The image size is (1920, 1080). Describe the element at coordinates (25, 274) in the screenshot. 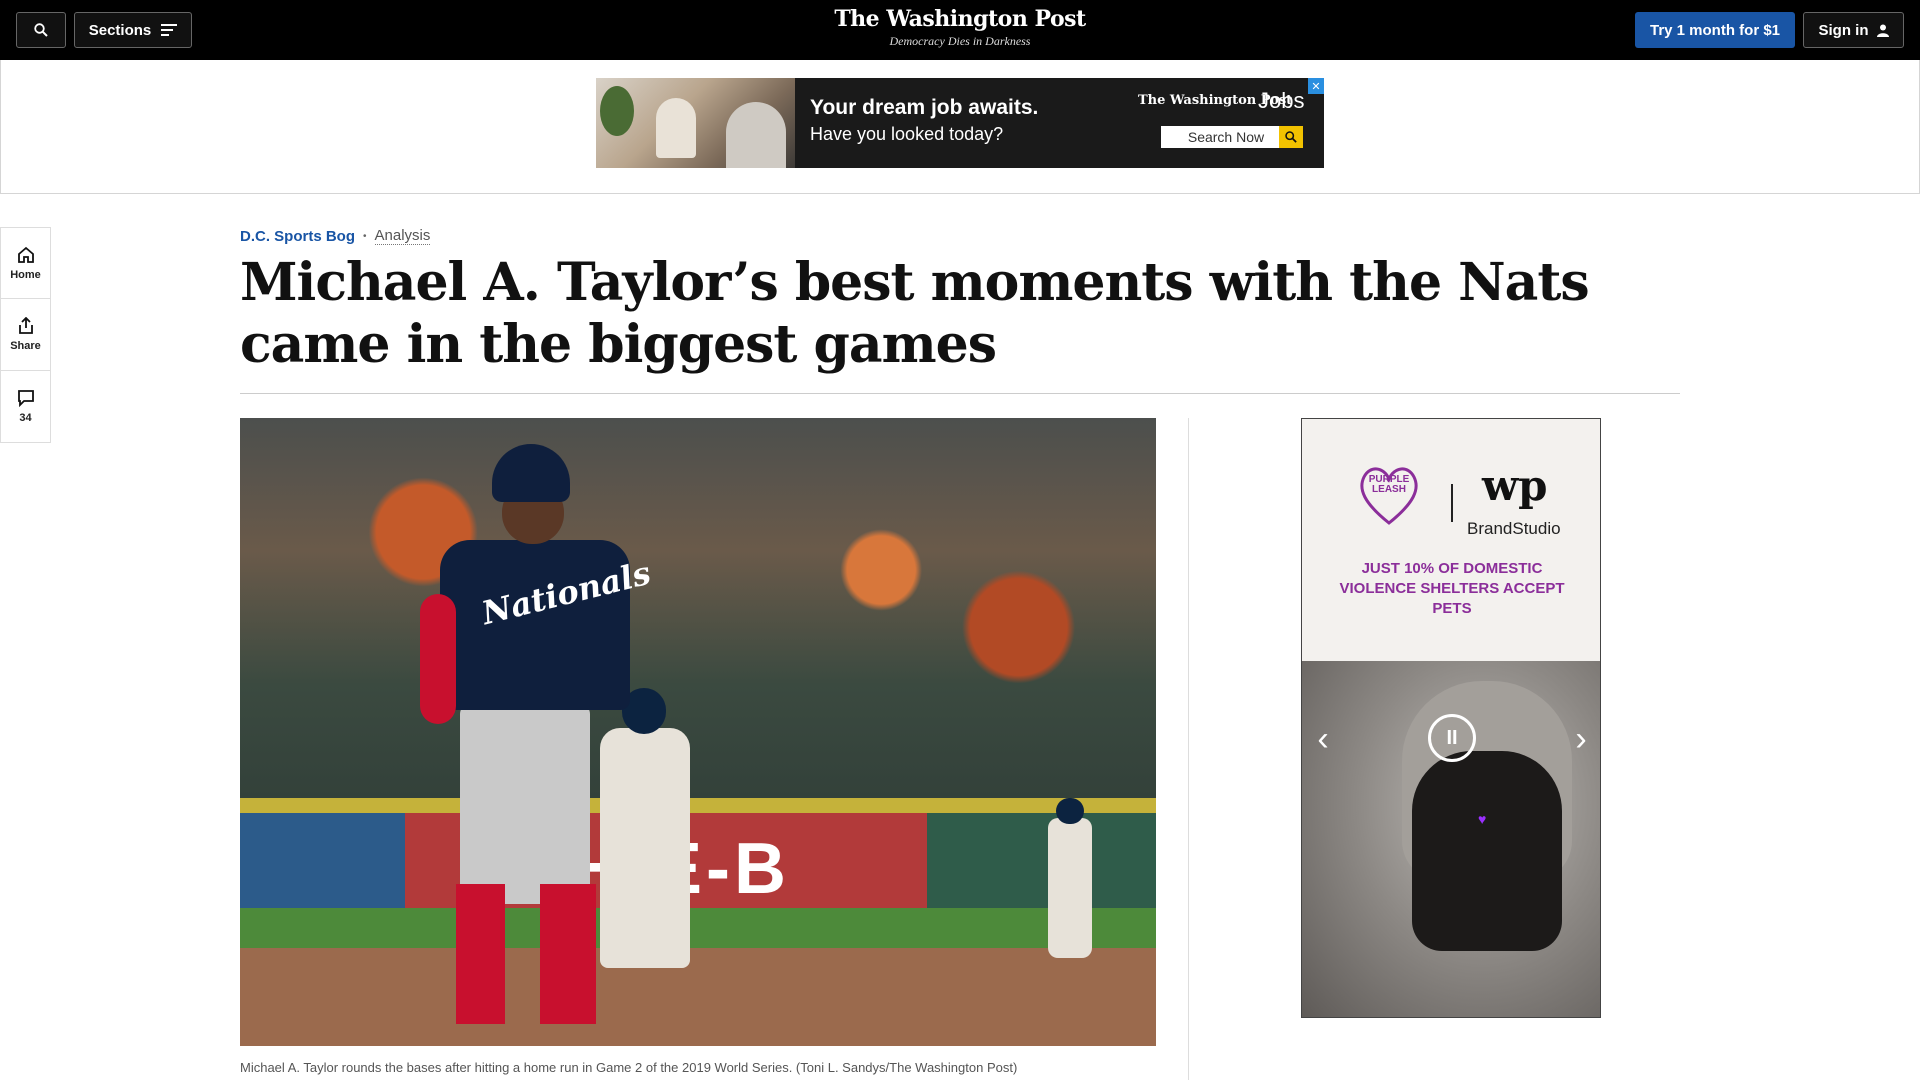

I see `rail-label-home: Home` at that location.